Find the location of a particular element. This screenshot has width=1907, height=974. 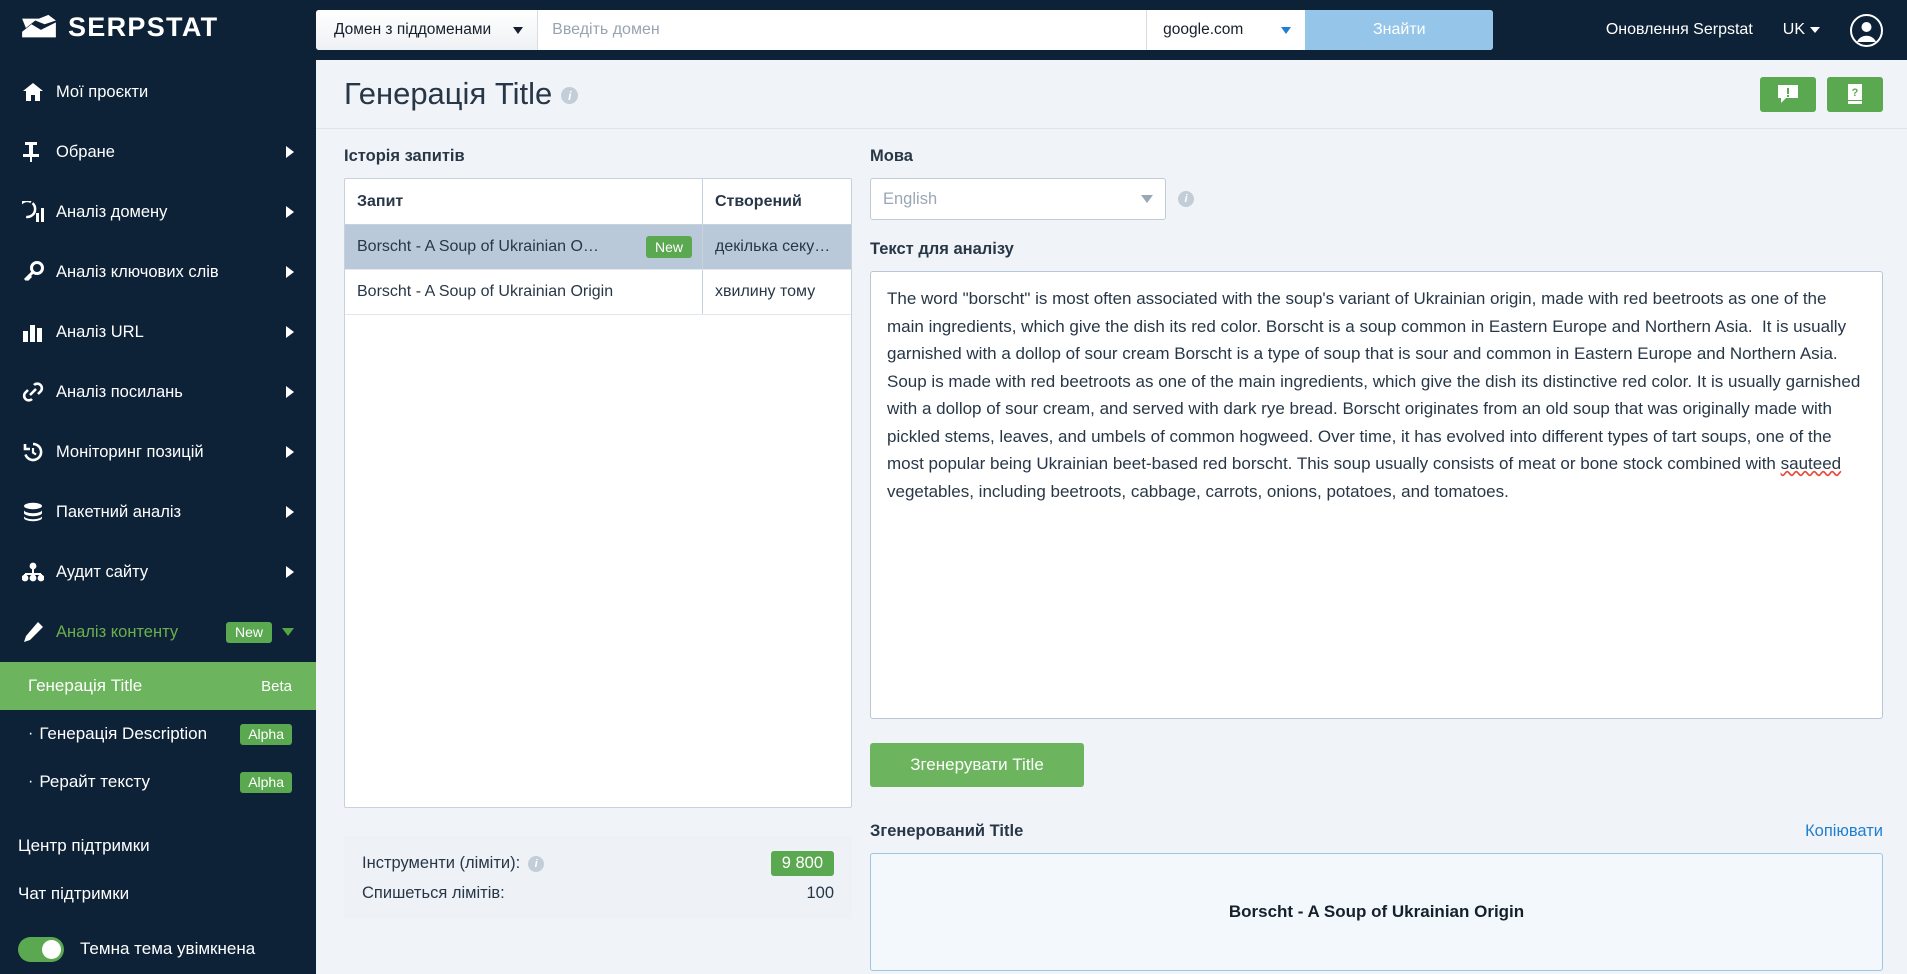

language-info-icon: i is located at coordinates (1186, 199).